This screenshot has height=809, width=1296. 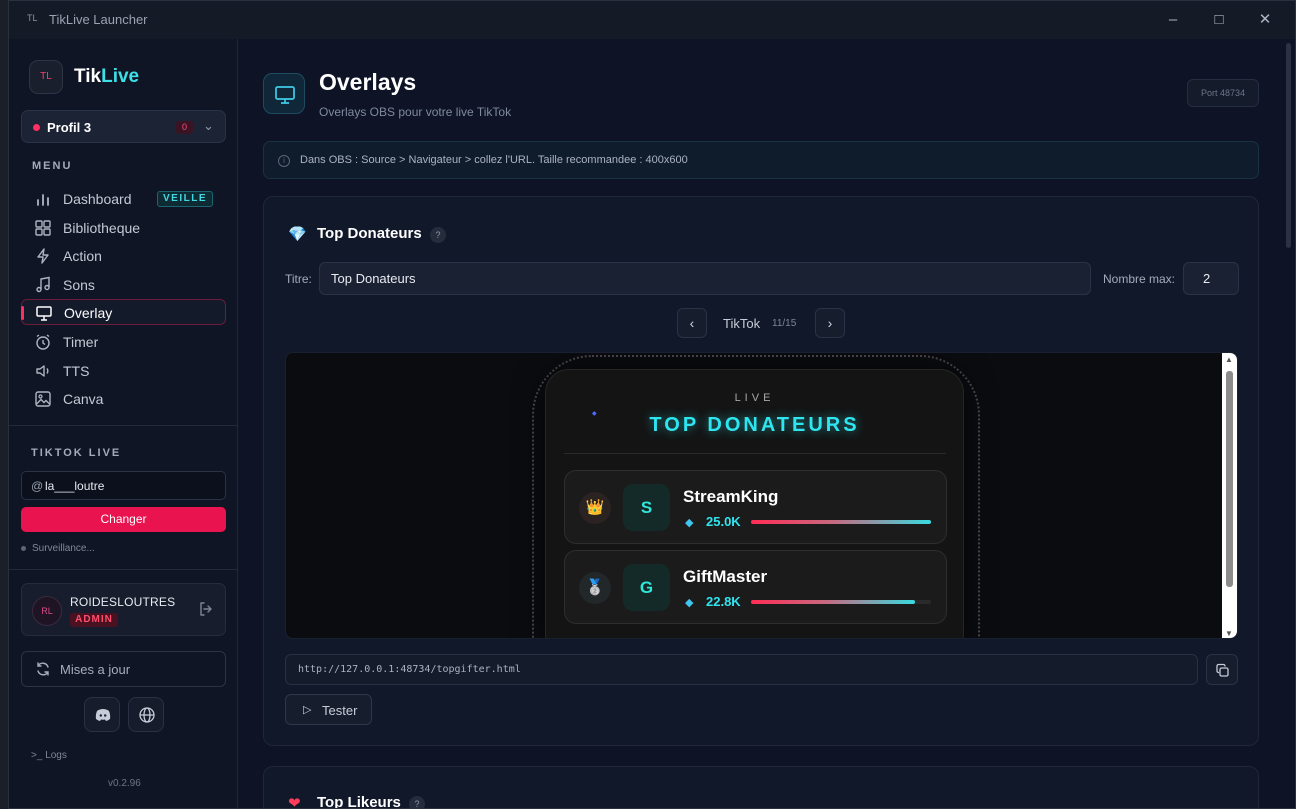 I want to click on overlay-url-field, so click(x=741, y=669).